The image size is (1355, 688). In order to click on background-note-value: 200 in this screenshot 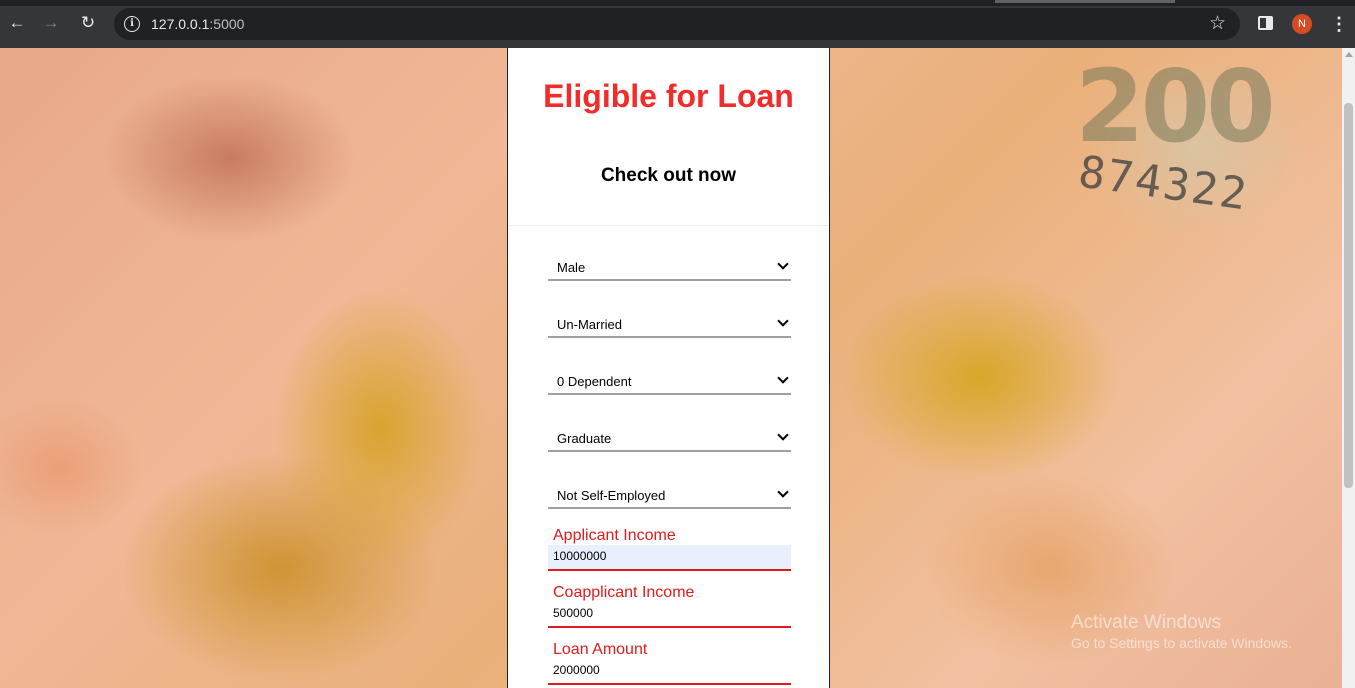, I will do `click(1175, 106)`.